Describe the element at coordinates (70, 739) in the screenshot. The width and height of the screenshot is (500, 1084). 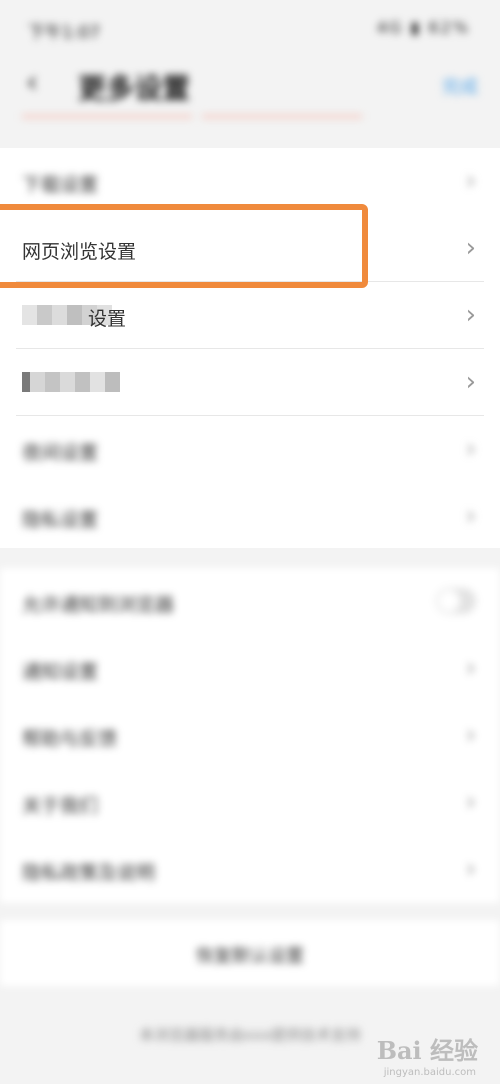
I see `settings-row-label: 帮助与反馈` at that location.